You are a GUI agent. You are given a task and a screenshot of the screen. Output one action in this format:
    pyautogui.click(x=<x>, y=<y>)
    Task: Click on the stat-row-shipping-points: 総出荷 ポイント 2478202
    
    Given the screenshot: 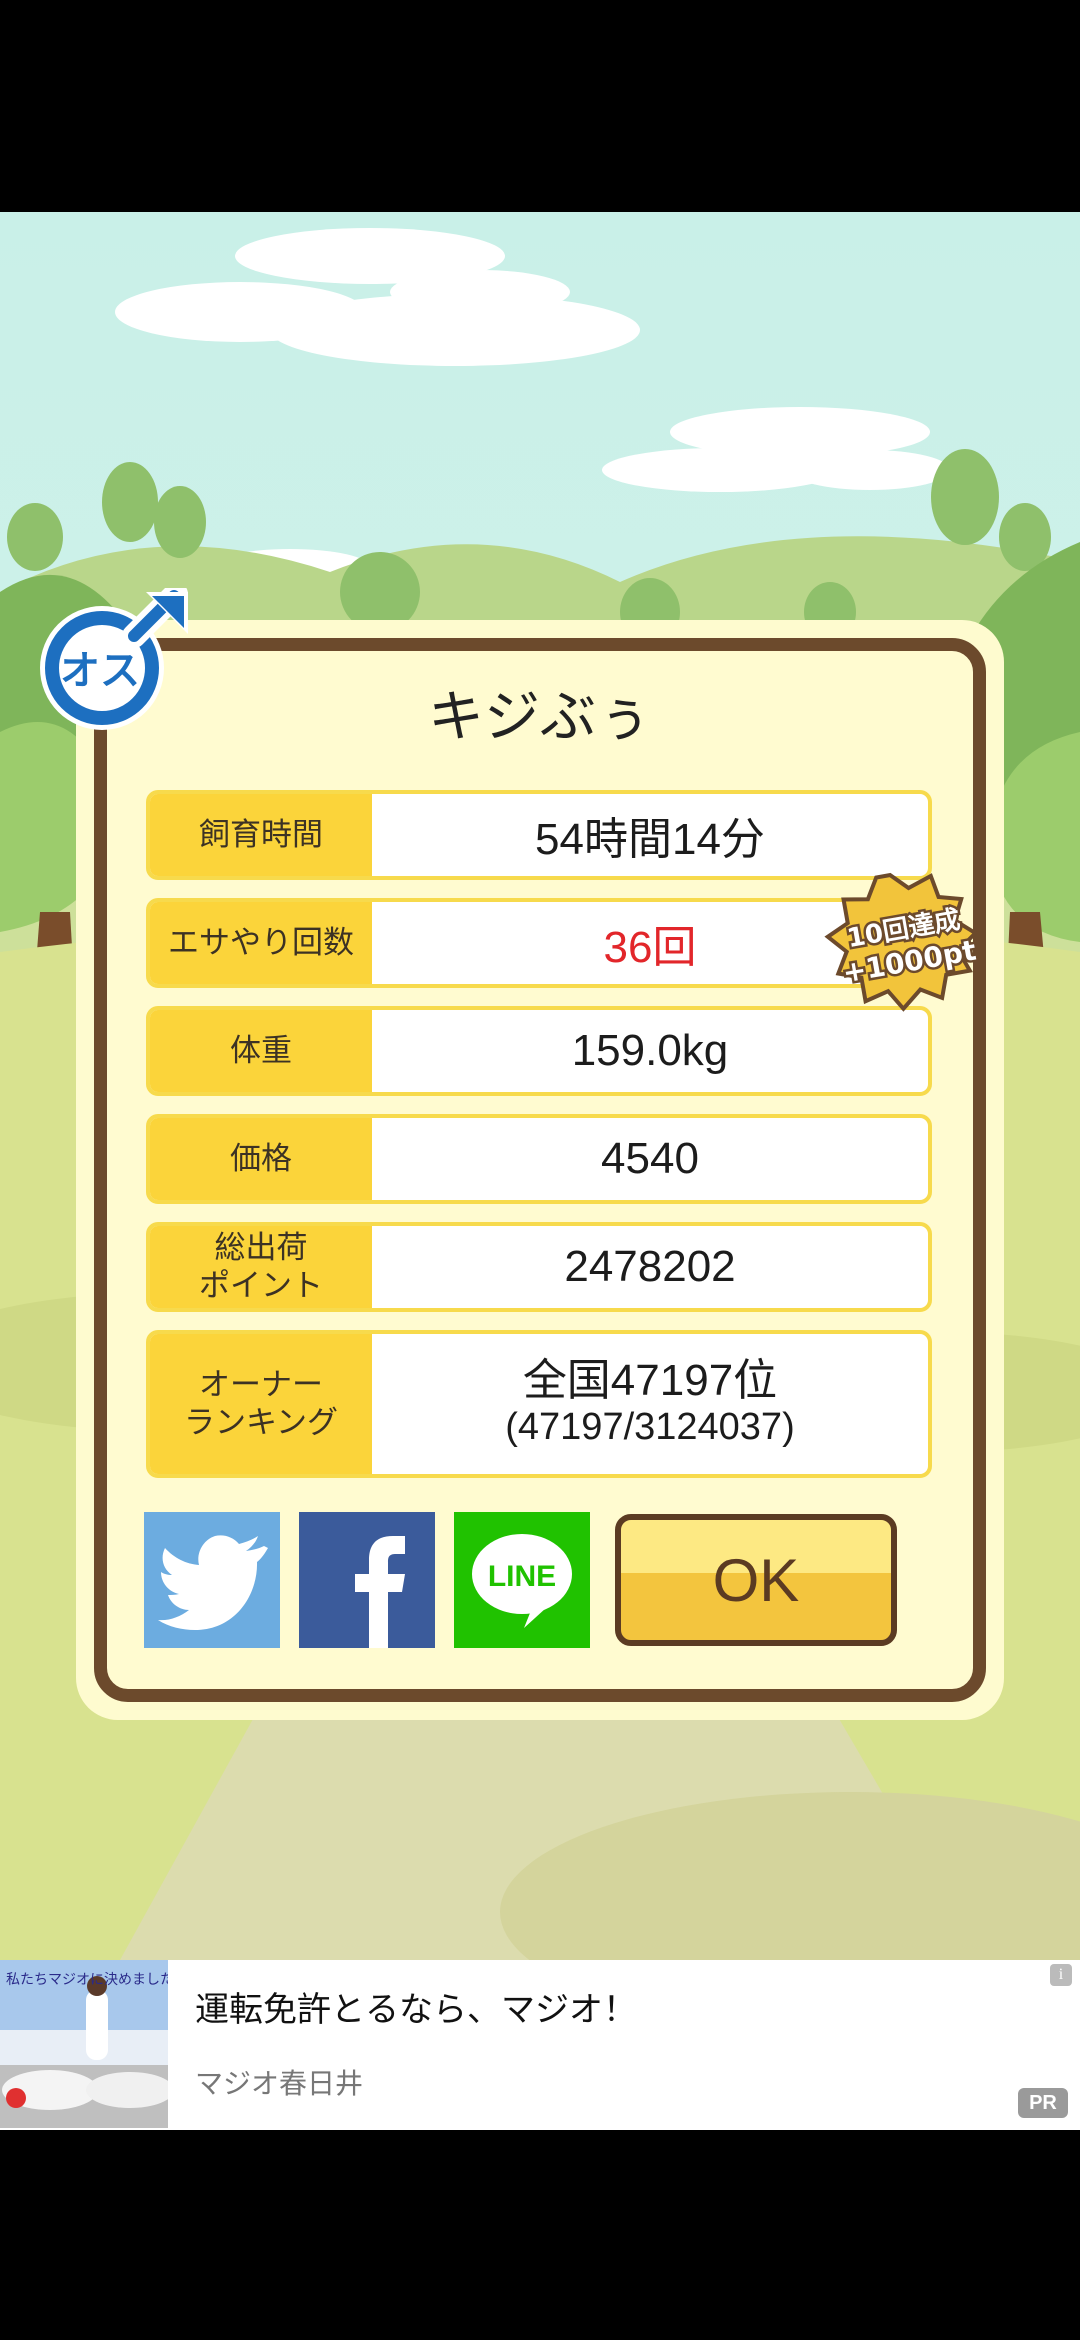 What is the action you would take?
    pyautogui.click(x=539, y=1267)
    